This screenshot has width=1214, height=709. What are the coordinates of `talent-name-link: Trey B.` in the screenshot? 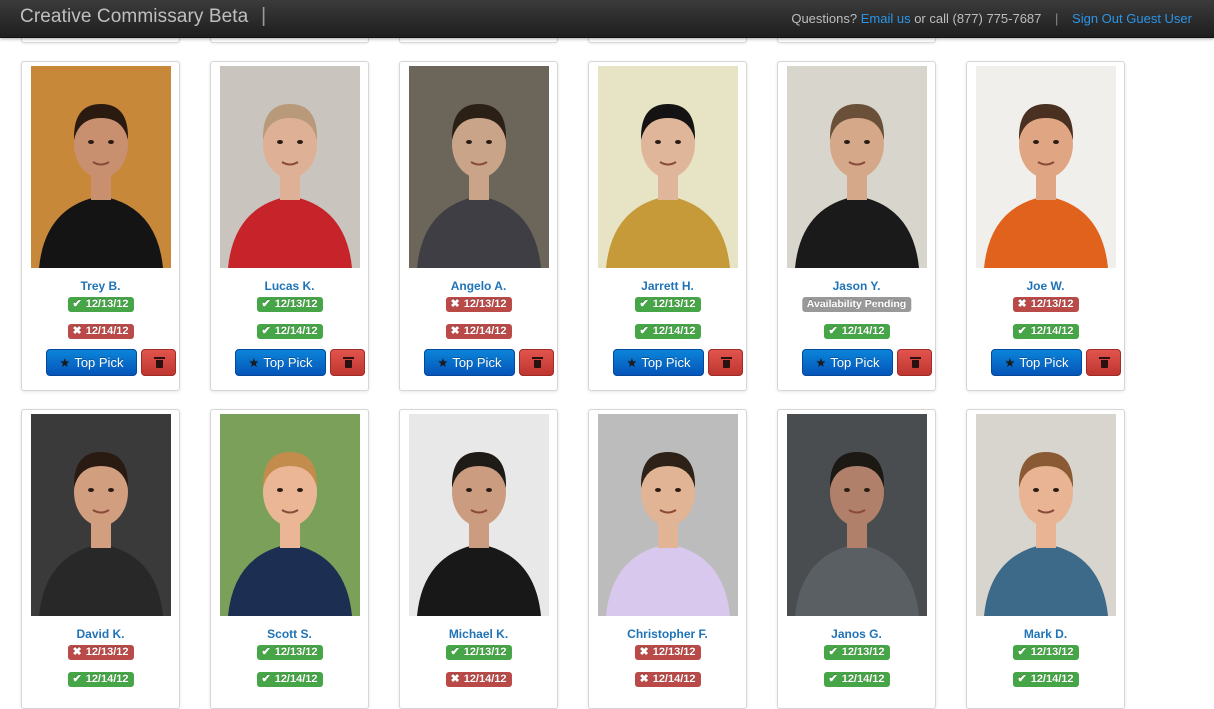 It's located at (100, 286).